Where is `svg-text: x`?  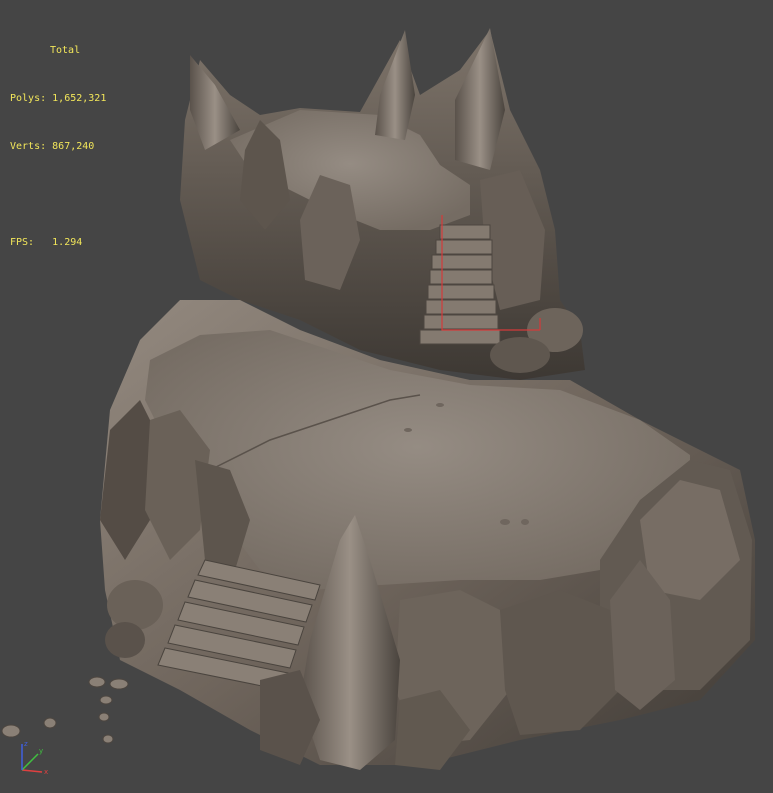 svg-text: x is located at coordinates (46, 772).